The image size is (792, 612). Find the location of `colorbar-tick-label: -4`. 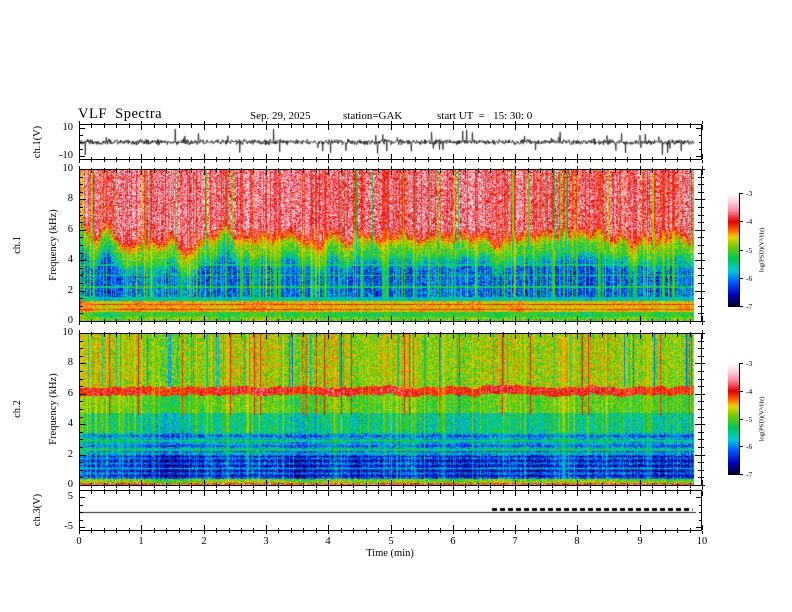

colorbar-tick-label: -4 is located at coordinates (749, 221).